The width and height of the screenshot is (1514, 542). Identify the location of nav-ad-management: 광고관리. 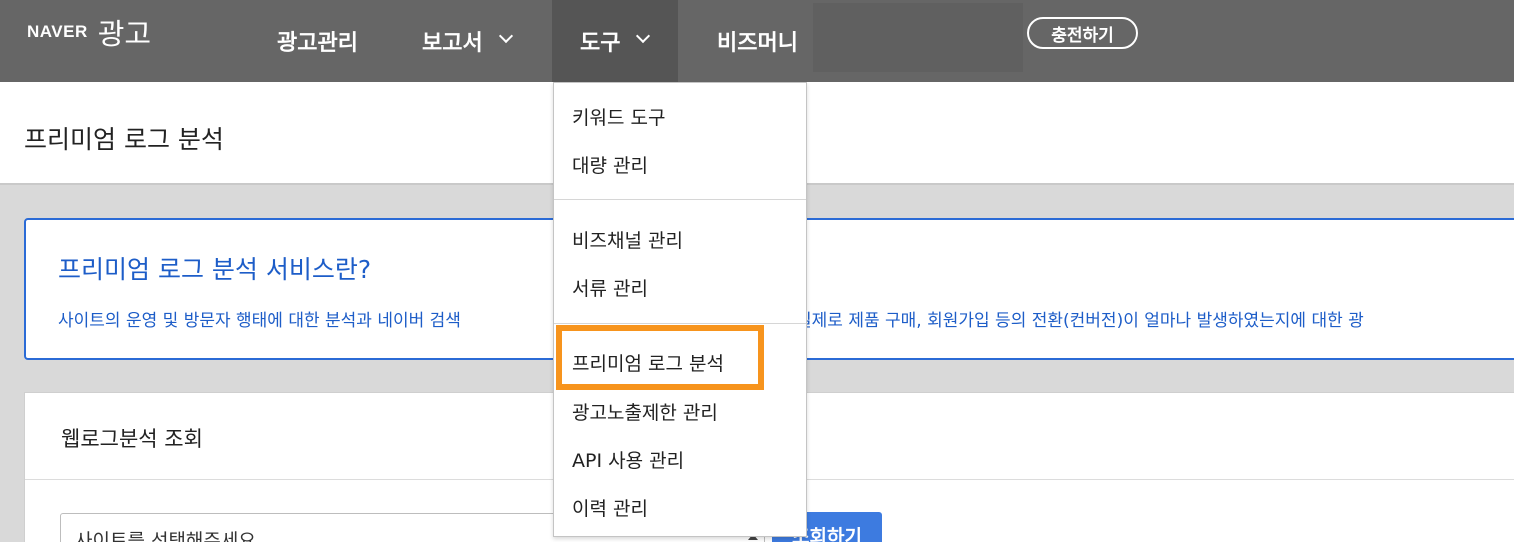
(317, 41).